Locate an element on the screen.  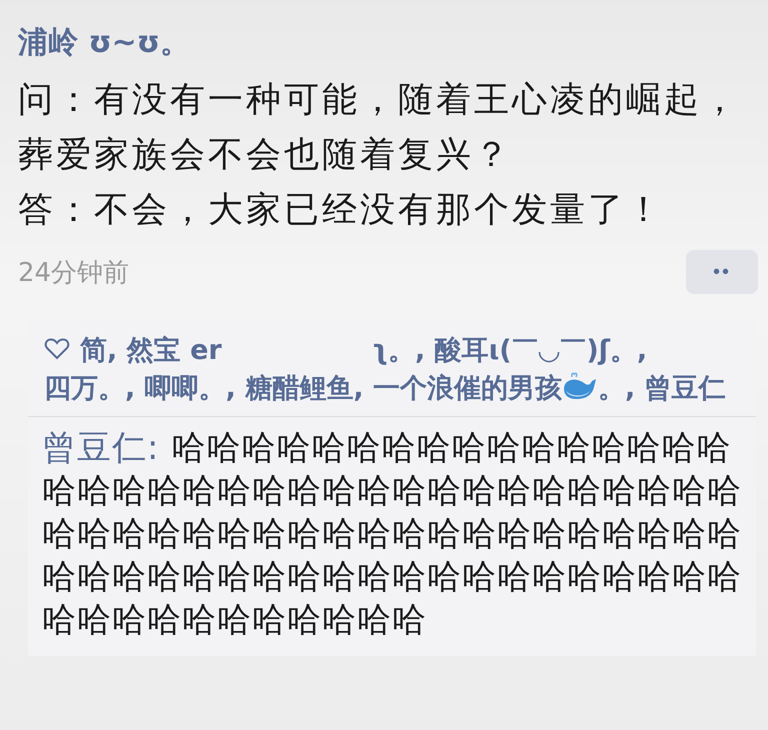
post-text: 问：有没有一种可能，随着王心凌的崛起，葬爱家族会不会也随着复兴？ is located at coordinates (379, 128).